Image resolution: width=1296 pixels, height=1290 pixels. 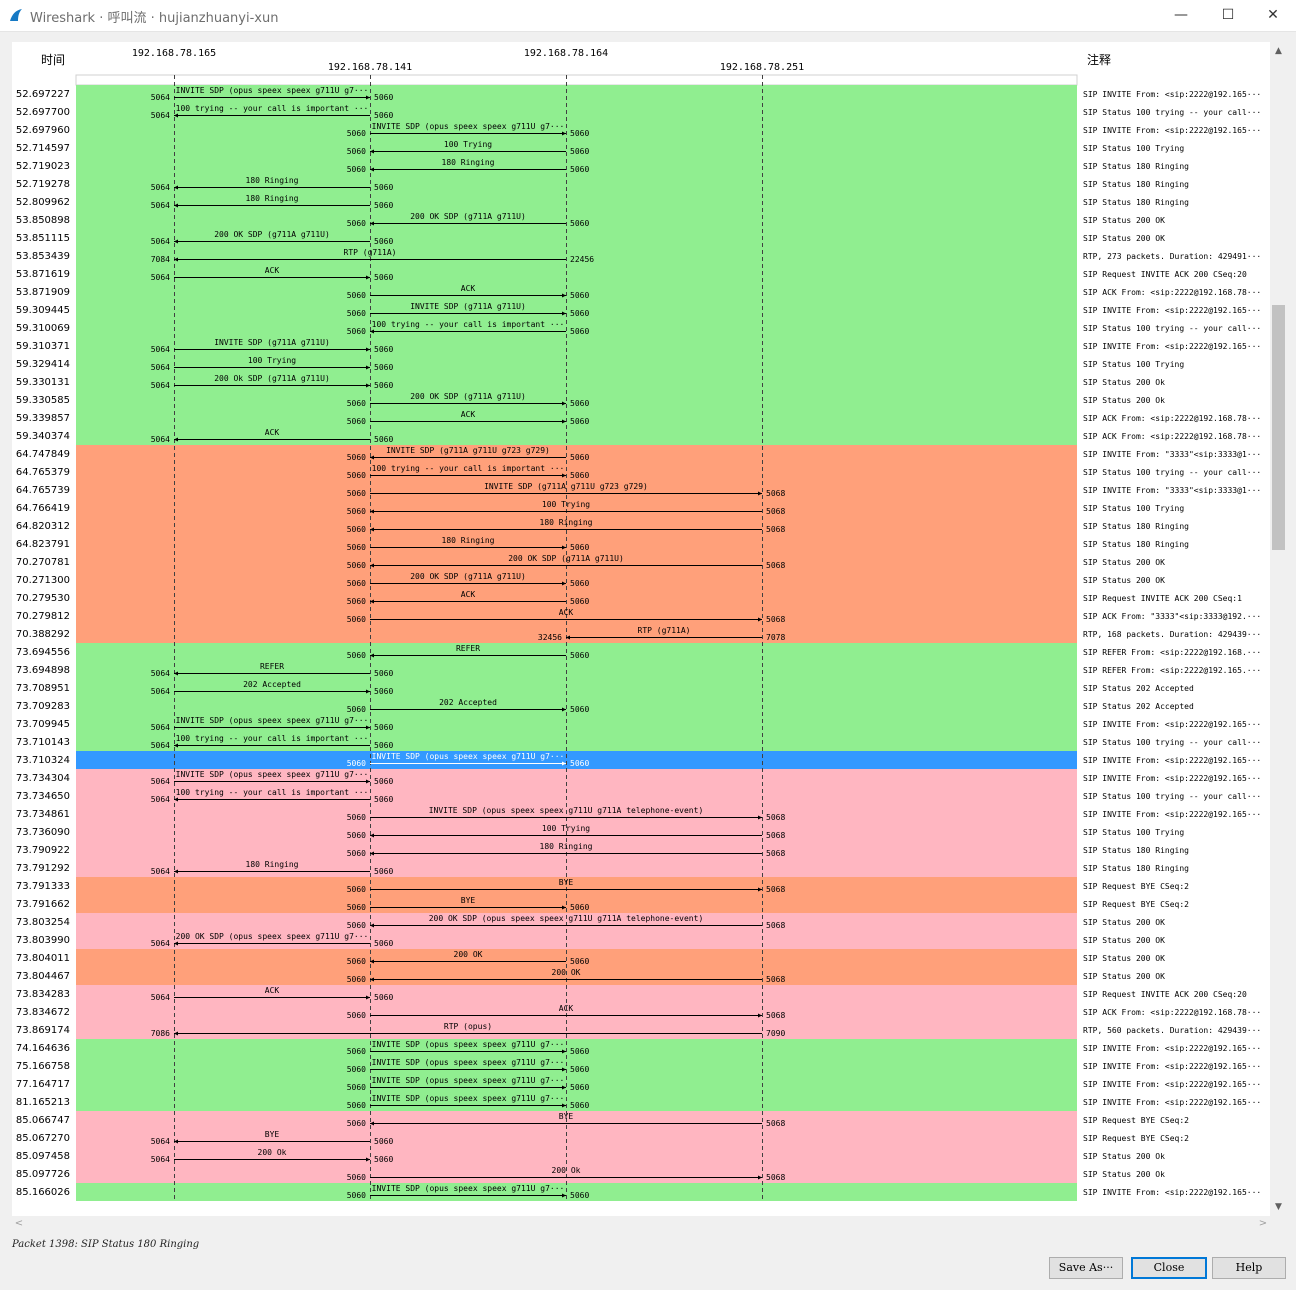 What do you see at coordinates (43, 274) in the screenshot?
I see `timestamp: 53.871619` at bounding box center [43, 274].